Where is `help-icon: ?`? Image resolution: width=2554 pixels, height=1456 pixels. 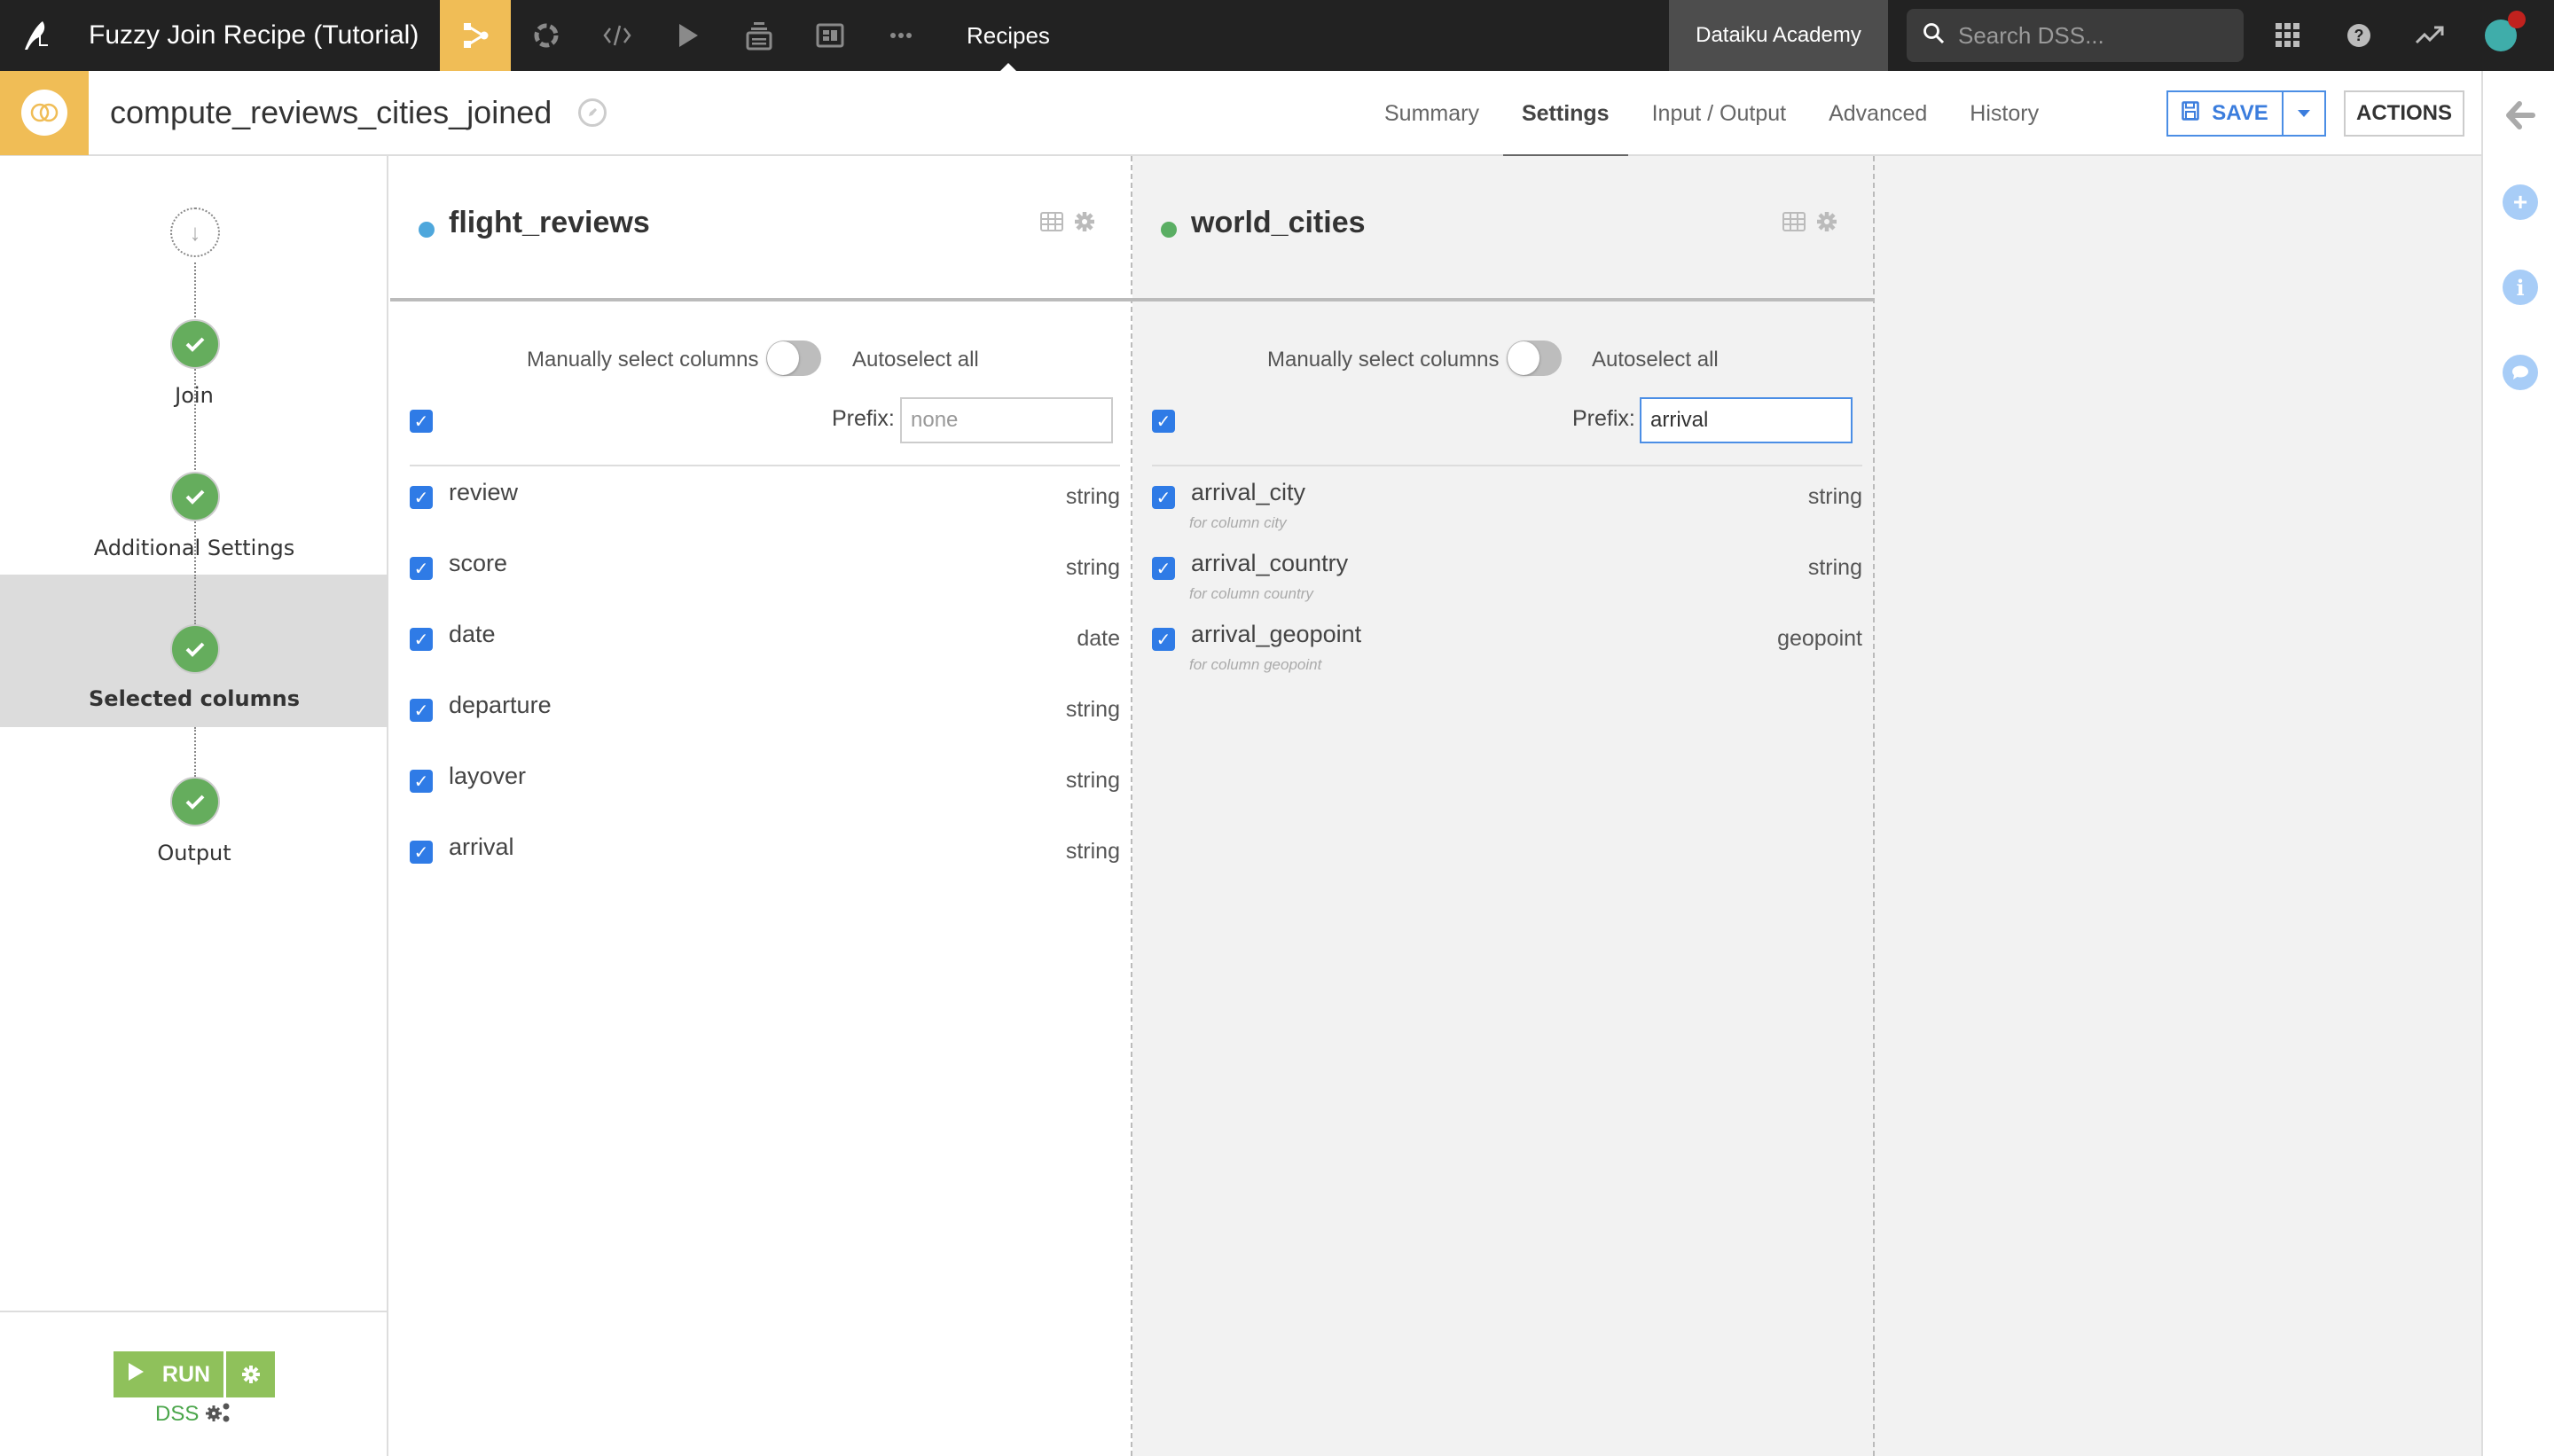
help-icon: ? is located at coordinates (2358, 35).